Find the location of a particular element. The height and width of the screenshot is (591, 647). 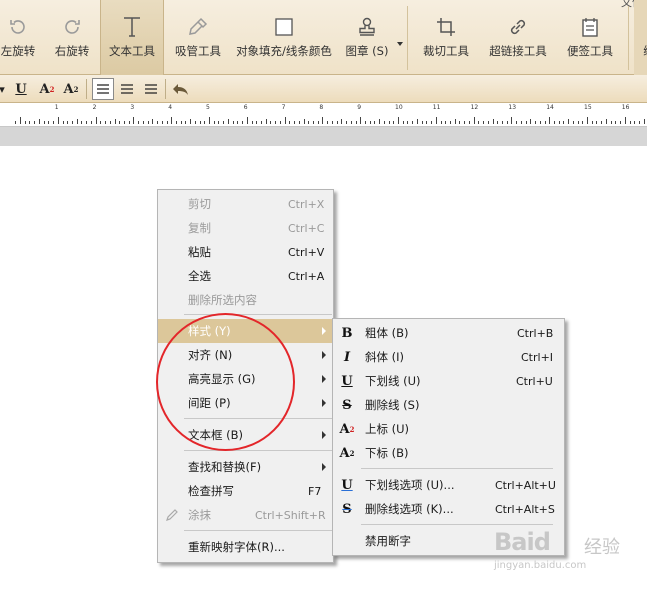

align-justify-button is located at coordinates (151, 89).